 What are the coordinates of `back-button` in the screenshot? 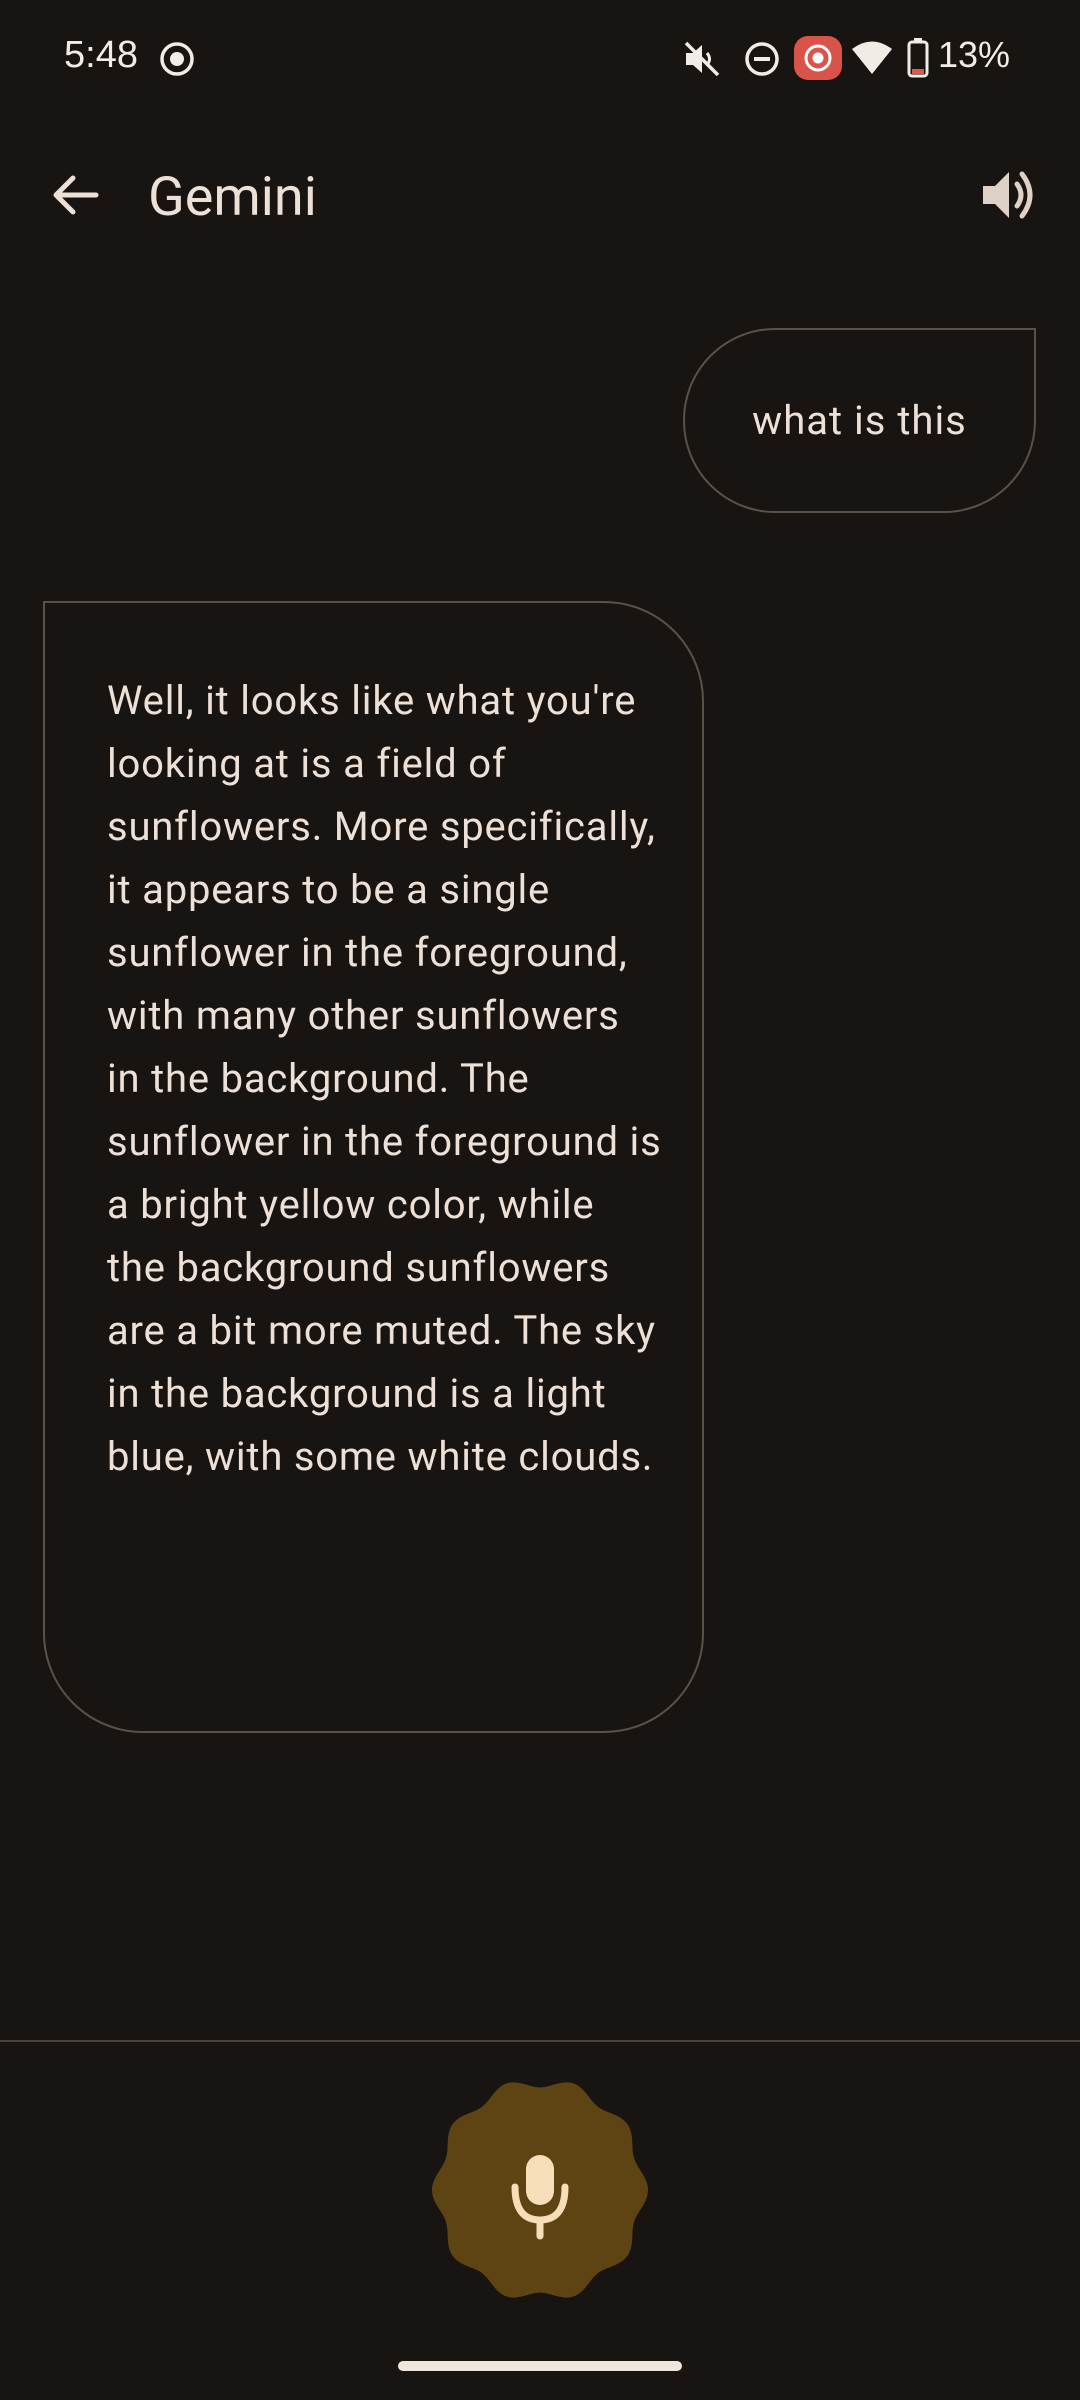 It's located at (75, 195).